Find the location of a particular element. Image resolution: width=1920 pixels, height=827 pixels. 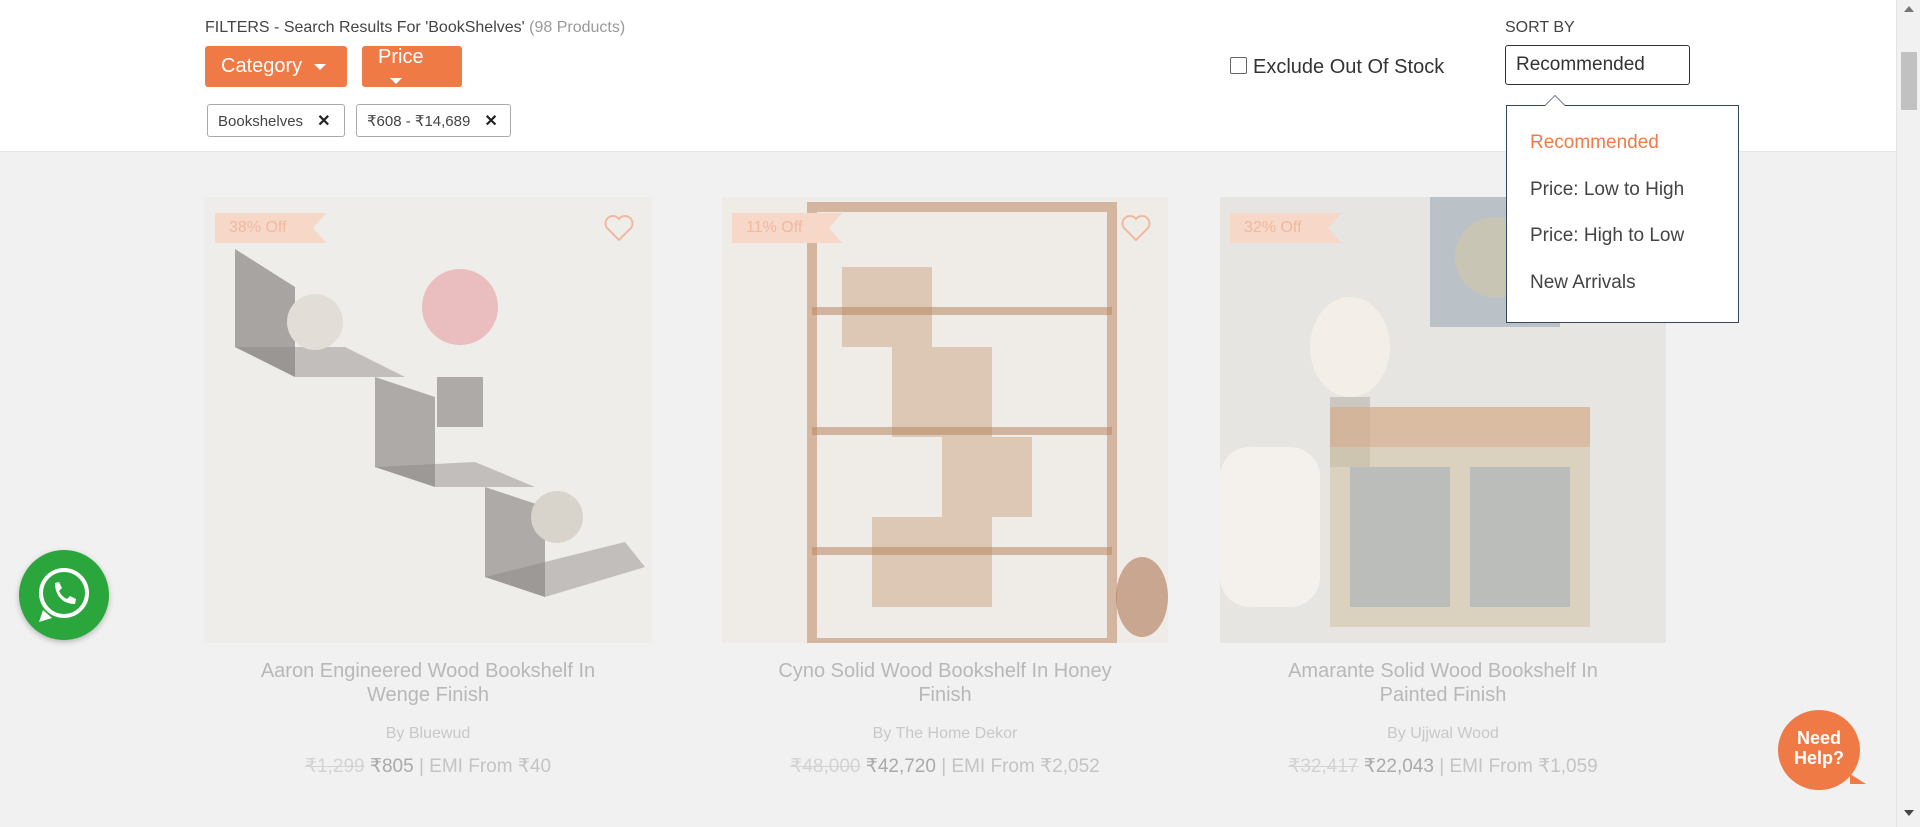

whatsapp-icon is located at coordinates (64, 595).